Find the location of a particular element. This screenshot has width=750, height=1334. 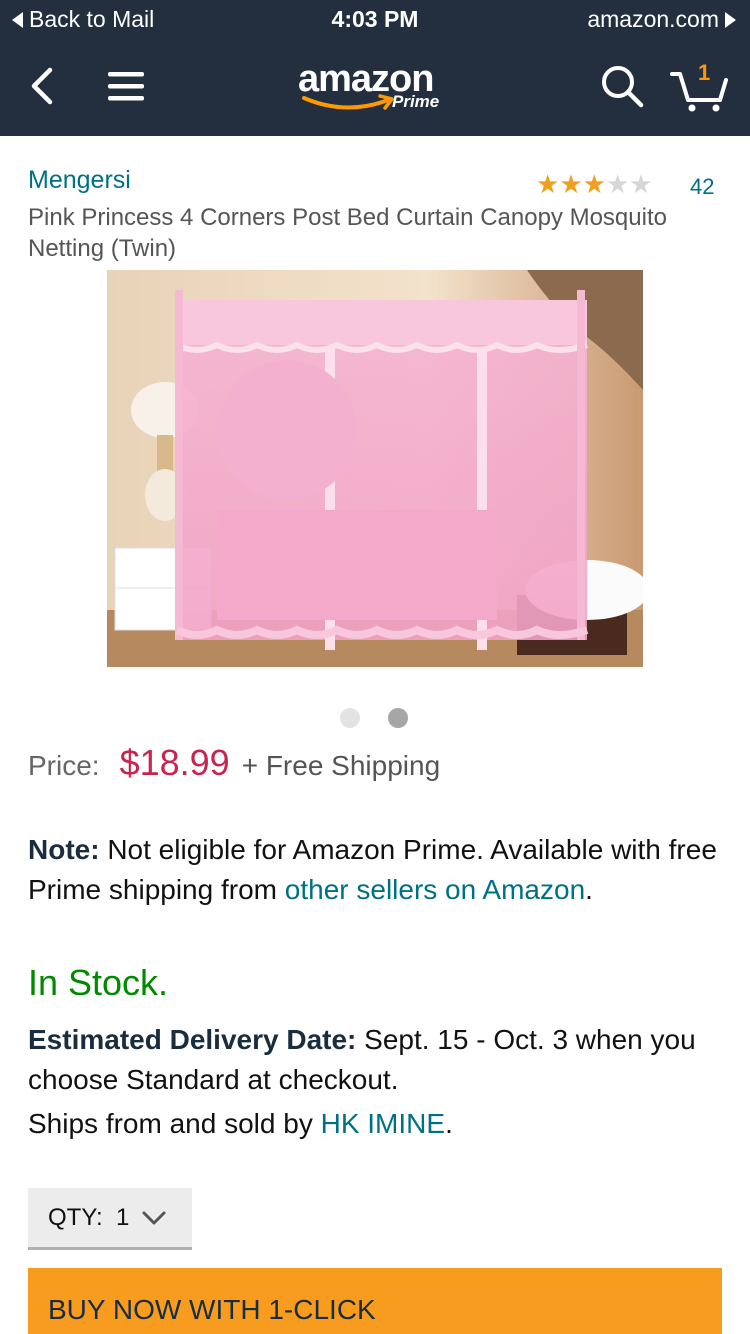

stock-status: In Stock. is located at coordinates (98, 982).